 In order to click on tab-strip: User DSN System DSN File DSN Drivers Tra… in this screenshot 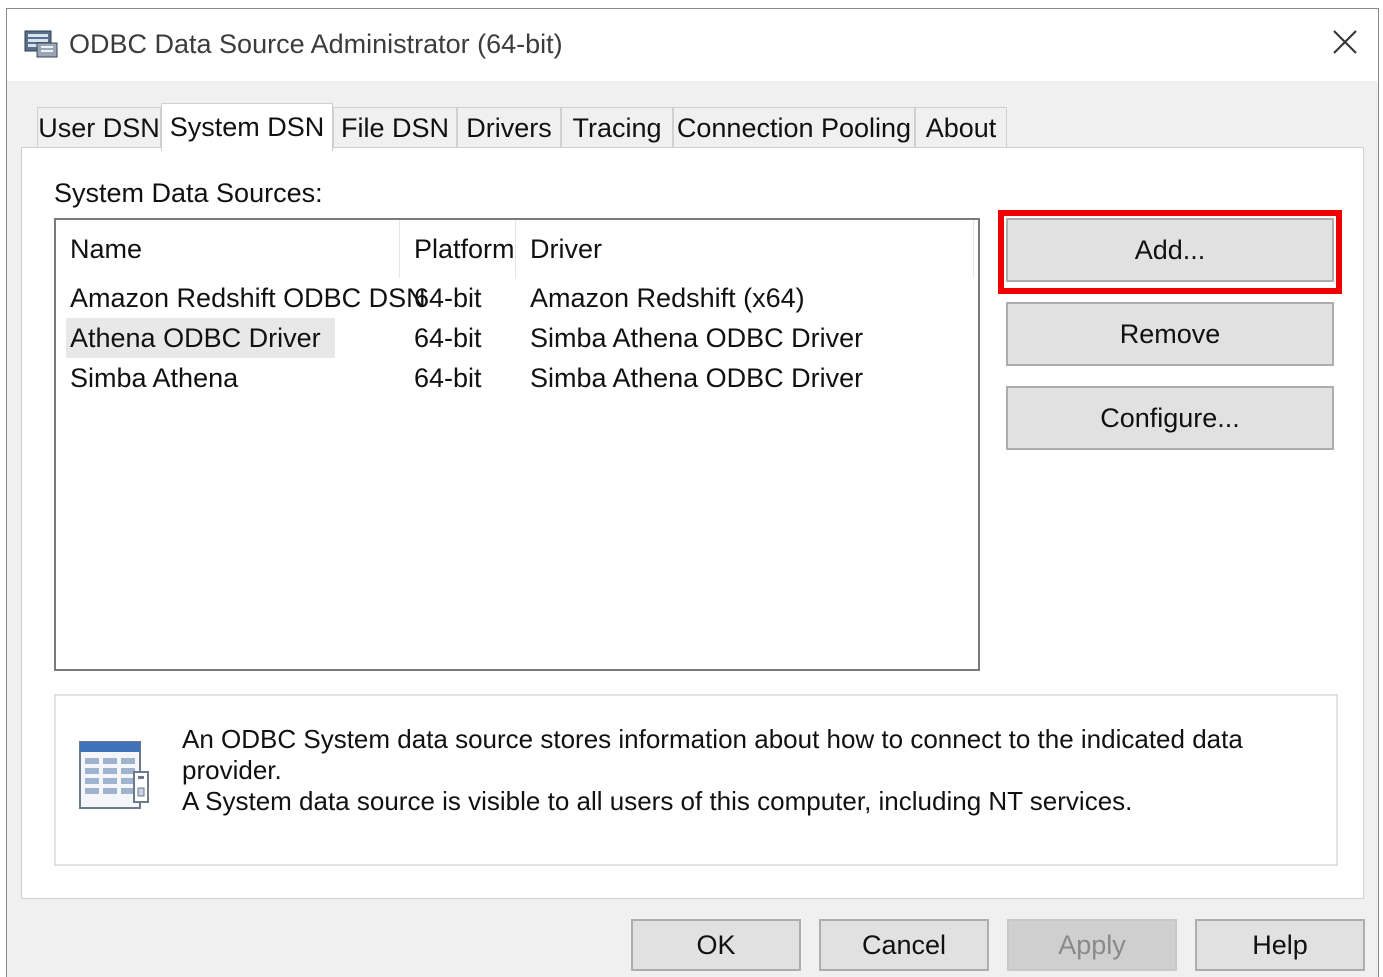, I will do `click(571, 127)`.